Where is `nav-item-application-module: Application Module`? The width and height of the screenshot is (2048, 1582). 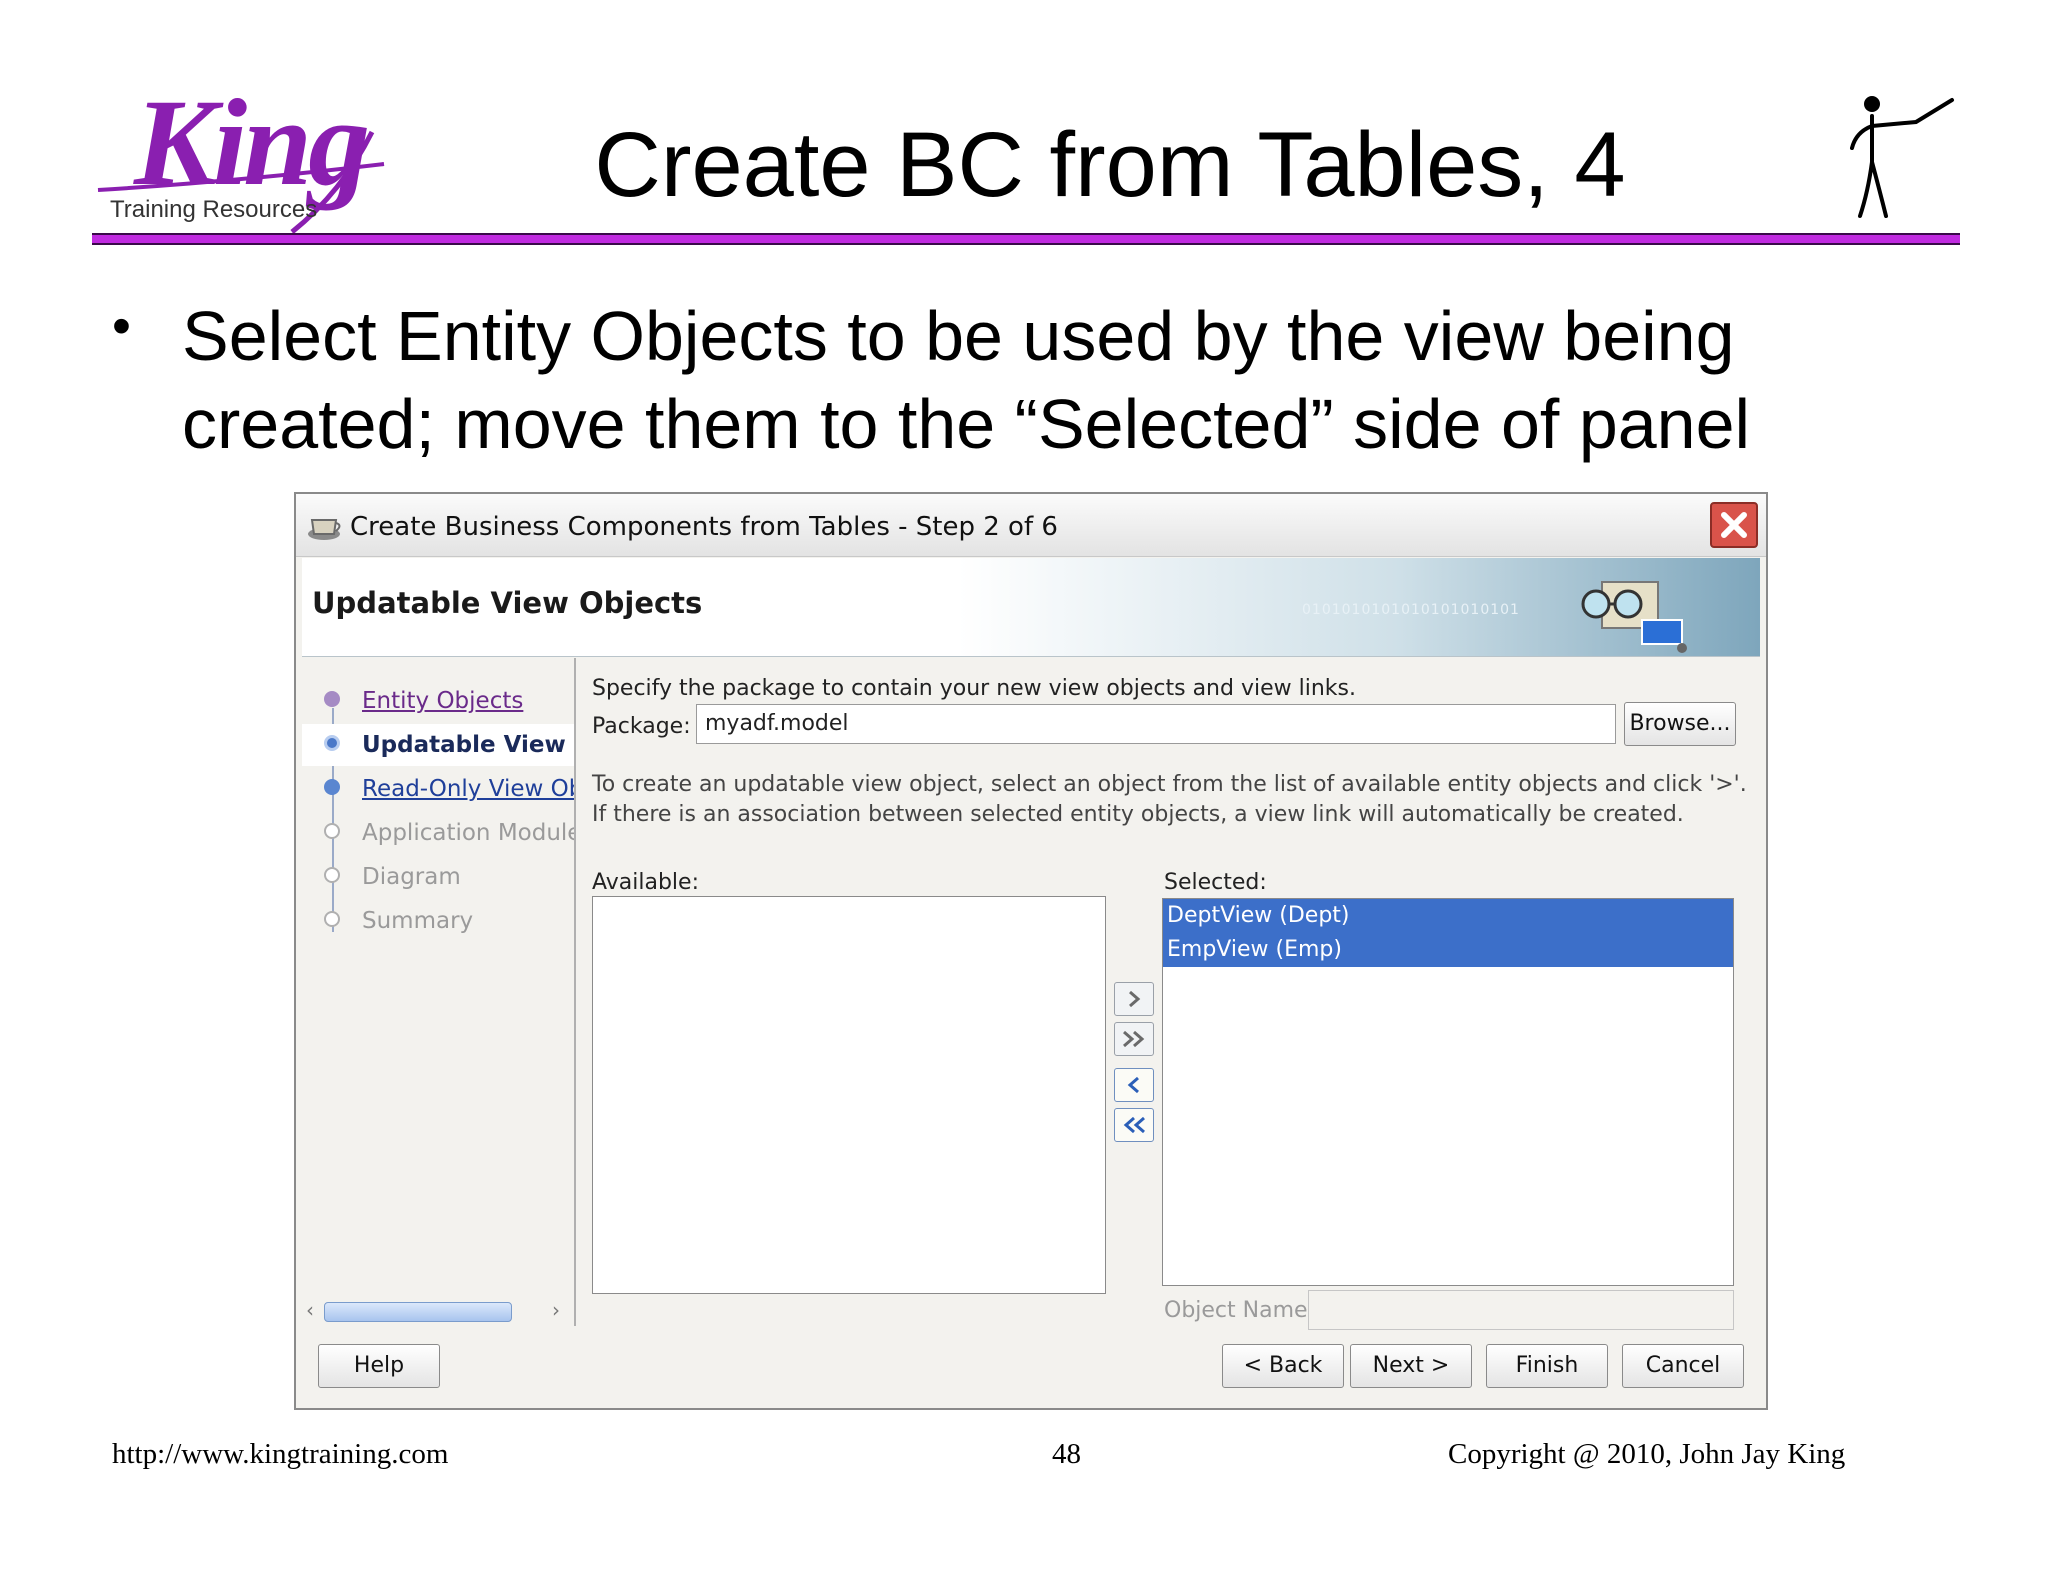
nav-item-application-module: Application Module is located at coordinates (438, 833).